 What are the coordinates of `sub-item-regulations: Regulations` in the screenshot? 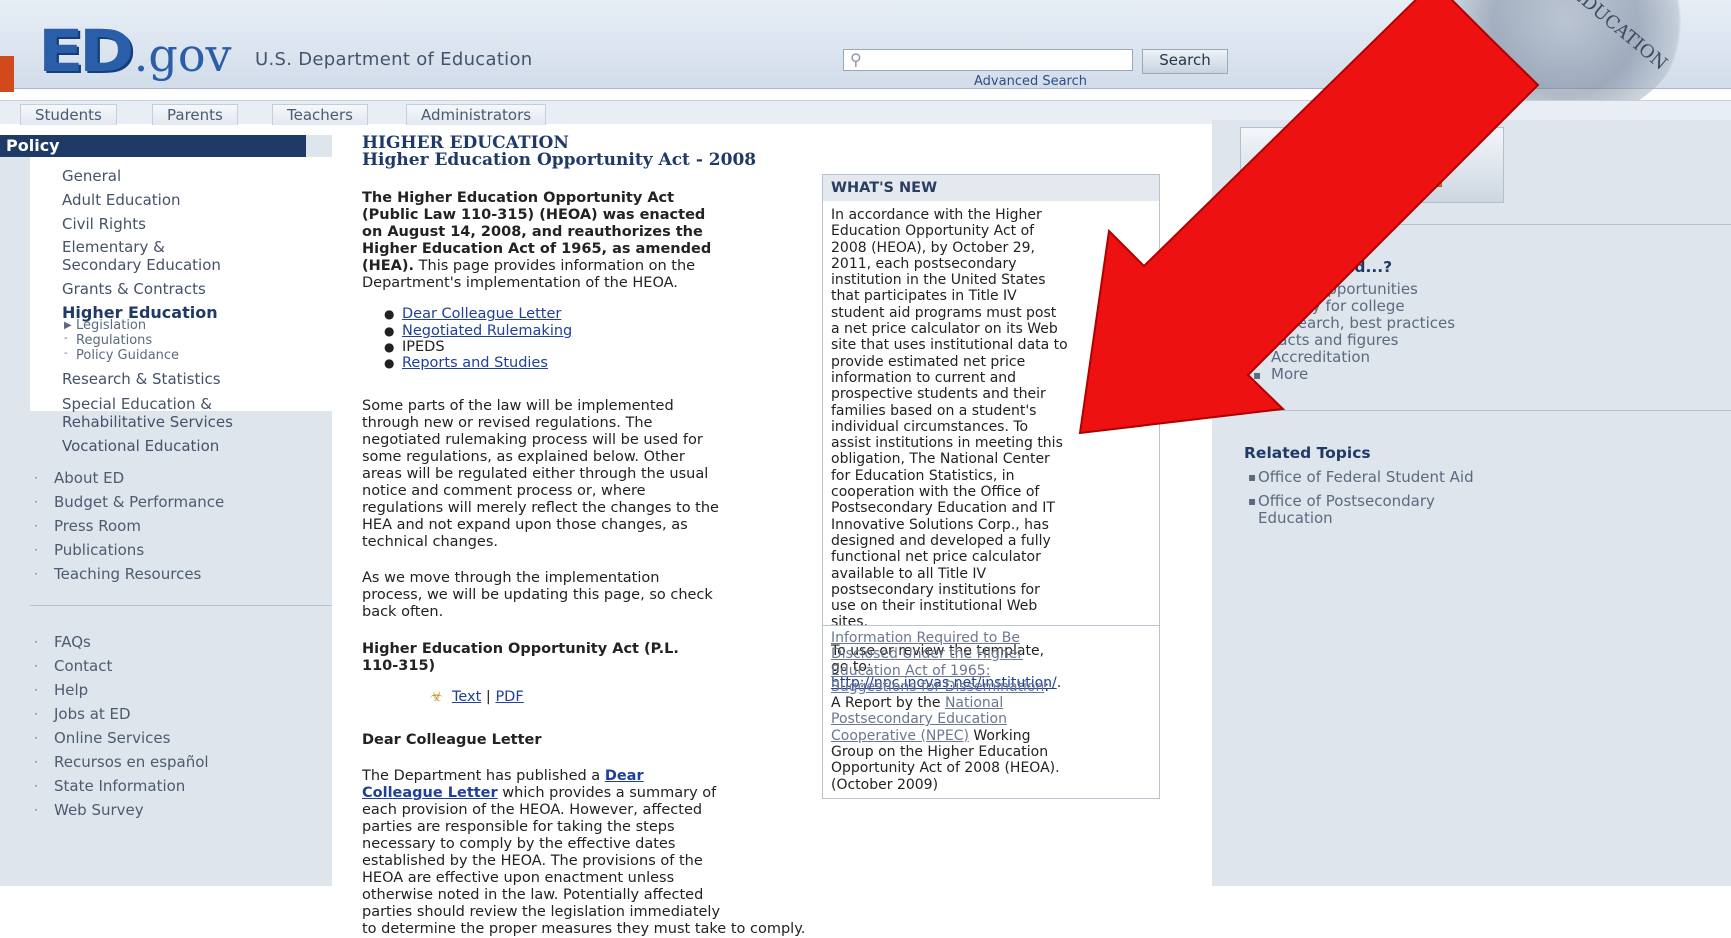 It's located at (114, 340).